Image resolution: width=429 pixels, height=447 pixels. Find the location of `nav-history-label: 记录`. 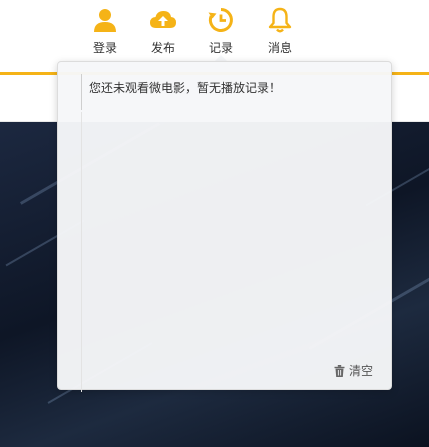

nav-history-label: 记录 is located at coordinates (220, 48).